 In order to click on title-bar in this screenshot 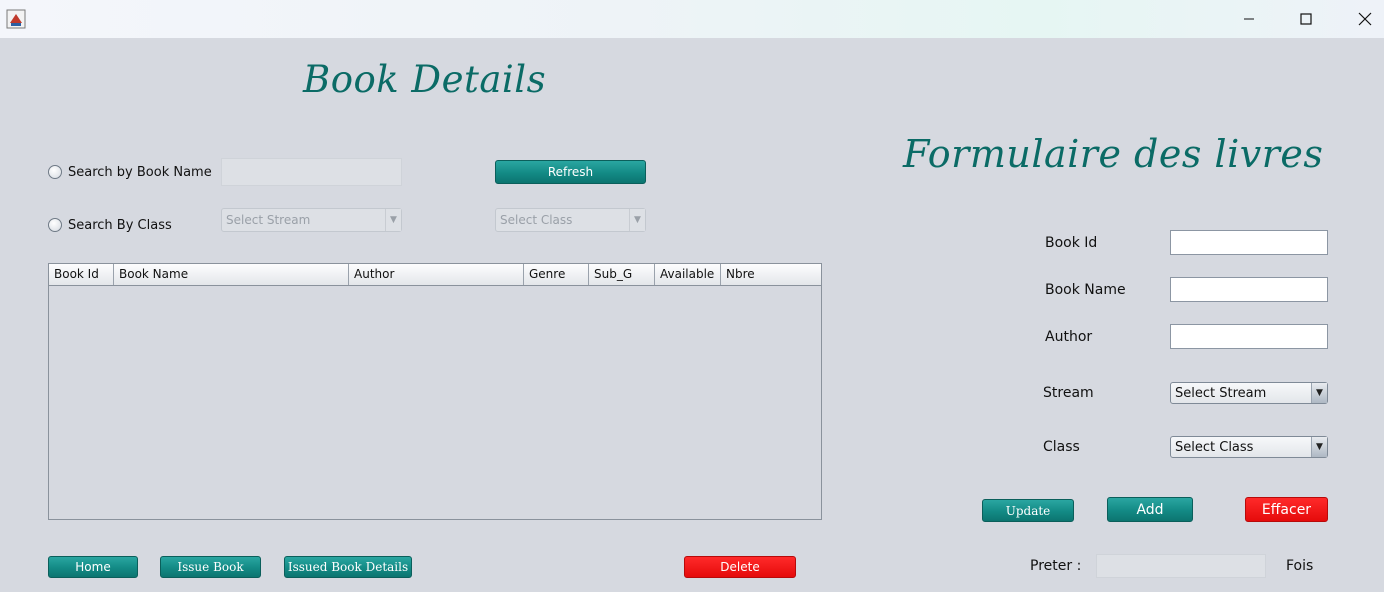, I will do `click(692, 19)`.